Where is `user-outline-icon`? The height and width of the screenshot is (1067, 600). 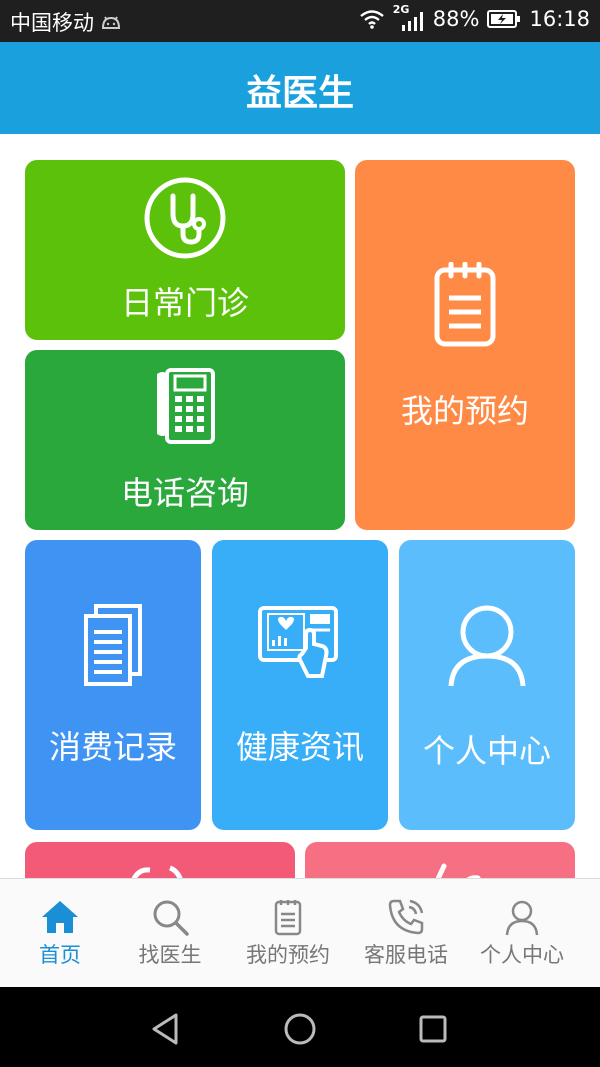
user-outline-icon is located at coordinates (487, 646).